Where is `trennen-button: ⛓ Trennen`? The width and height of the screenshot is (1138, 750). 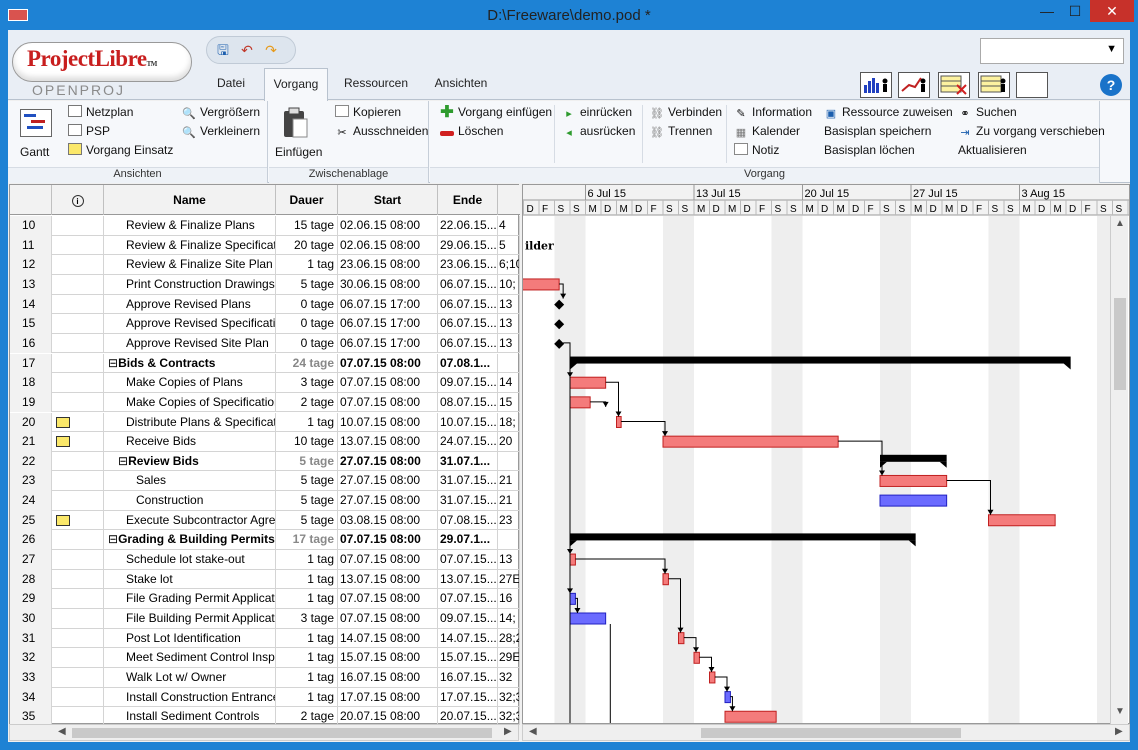 trennen-button: ⛓ Trennen is located at coordinates (681, 131).